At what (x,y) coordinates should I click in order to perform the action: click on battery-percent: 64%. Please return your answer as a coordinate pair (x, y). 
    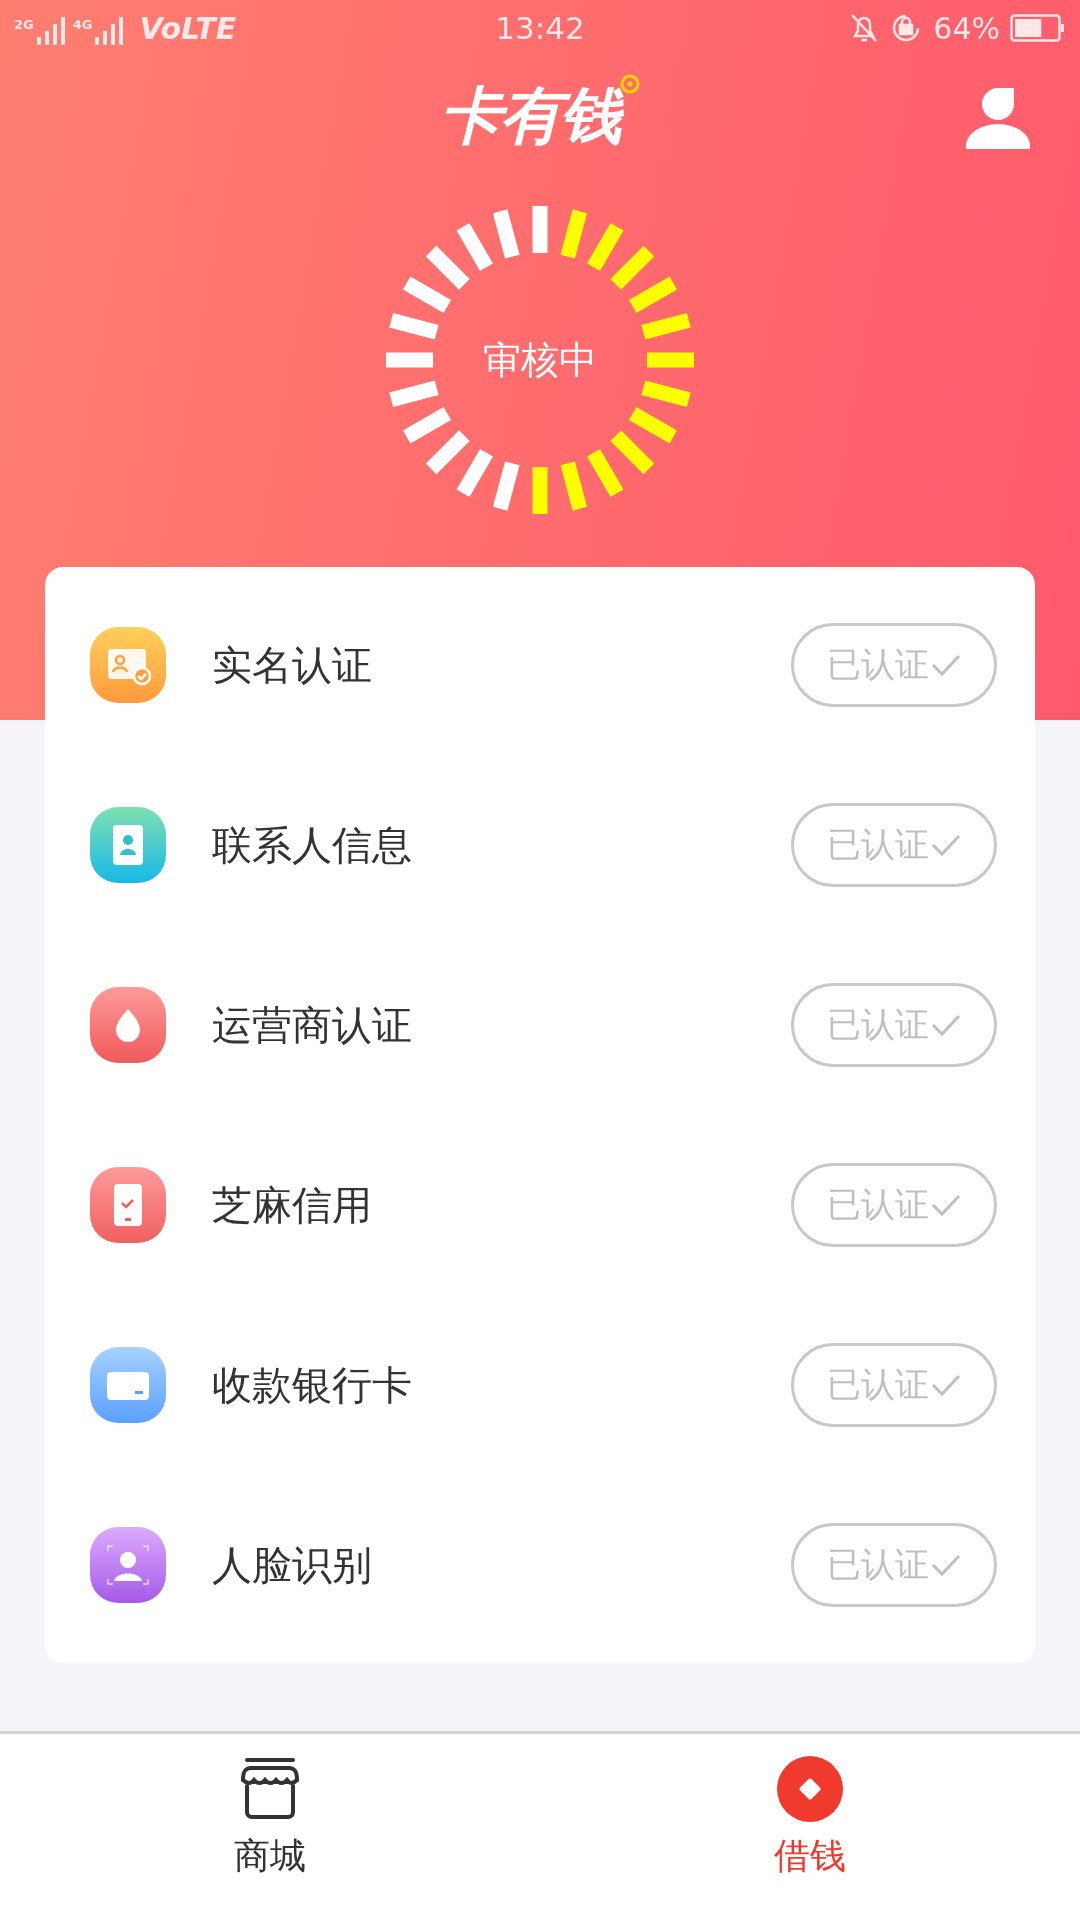
    Looking at the image, I should click on (966, 28).